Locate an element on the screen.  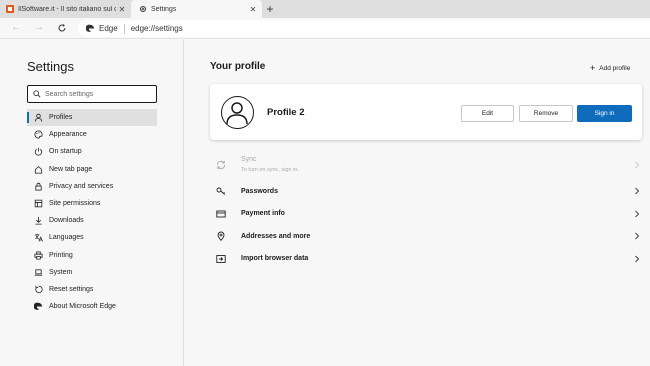
payment-info-row: Payment info is located at coordinates (426, 214).